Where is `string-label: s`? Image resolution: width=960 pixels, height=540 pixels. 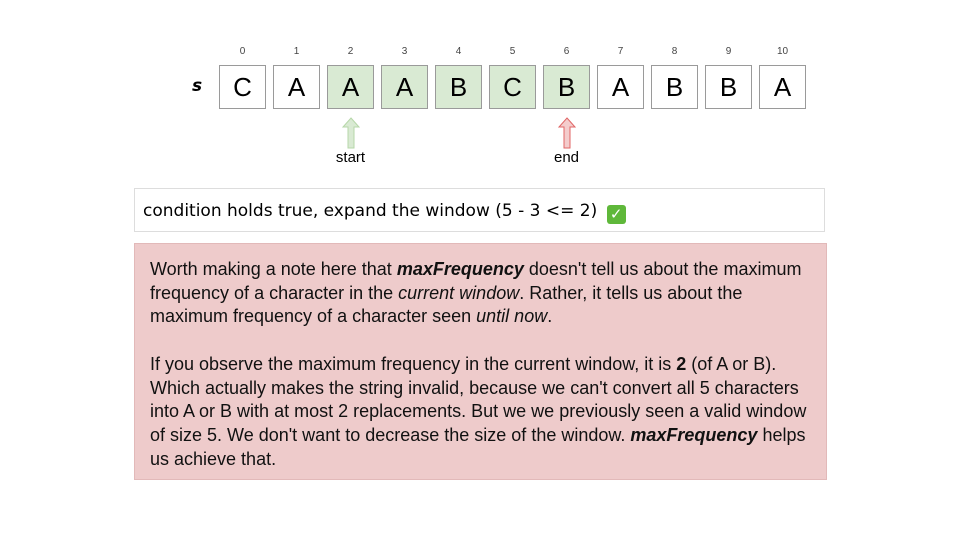
string-label: s is located at coordinates (197, 86).